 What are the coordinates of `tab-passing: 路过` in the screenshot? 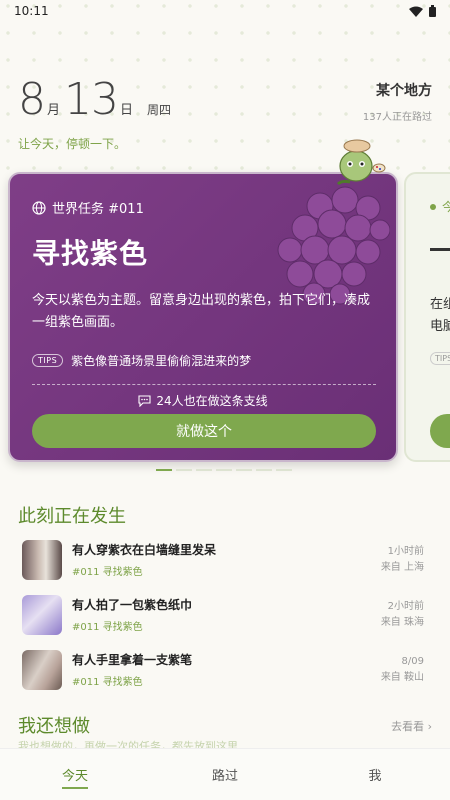 It's located at (225, 774).